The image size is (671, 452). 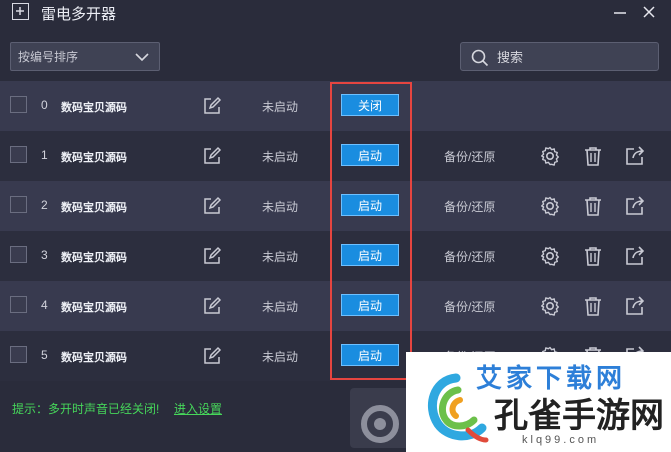 I want to click on search-input, so click(x=572, y=57).